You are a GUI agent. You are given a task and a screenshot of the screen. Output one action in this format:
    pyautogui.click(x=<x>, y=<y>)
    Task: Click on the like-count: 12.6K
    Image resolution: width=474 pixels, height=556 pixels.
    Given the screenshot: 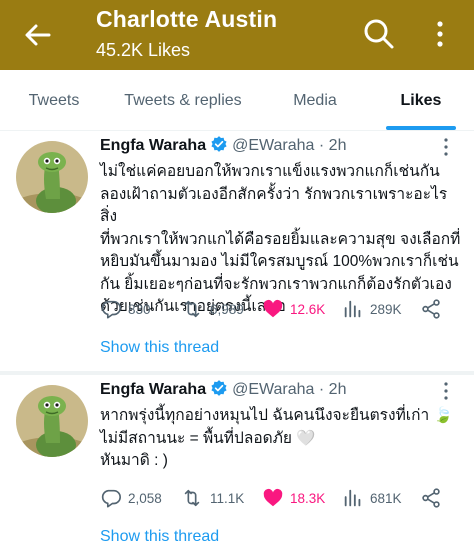 What is the action you would take?
    pyautogui.click(x=308, y=309)
    